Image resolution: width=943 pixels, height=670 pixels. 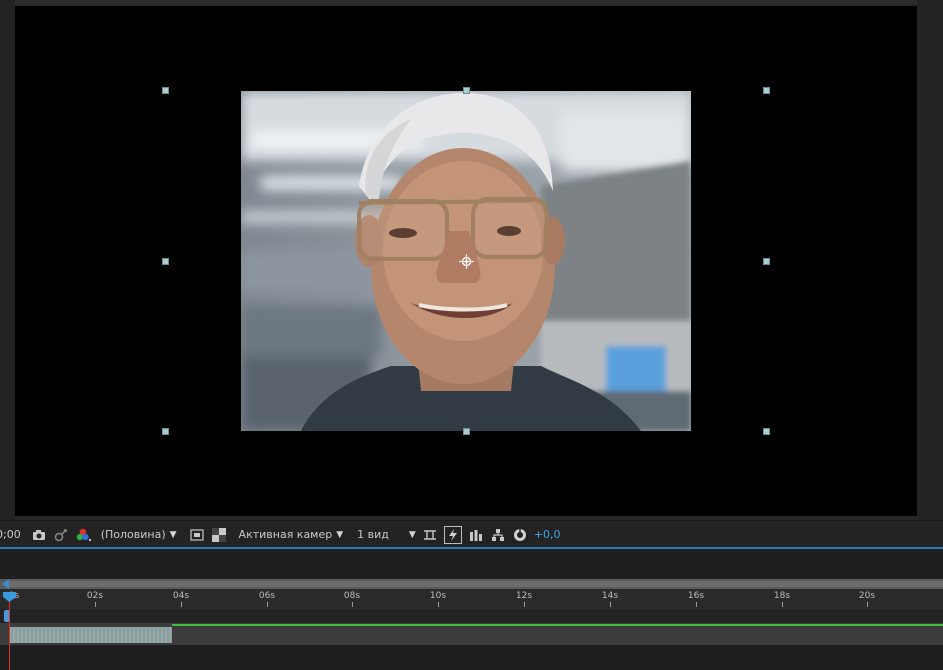 I want to click on work-area-range, so click(x=475, y=584).